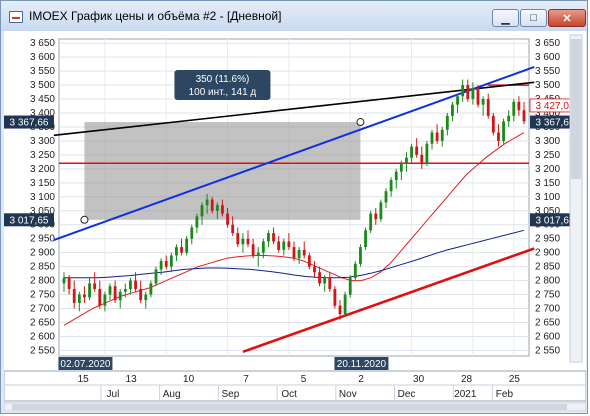 The height and width of the screenshot is (416, 590). What do you see at coordinates (505, 394) in the screenshot?
I see `x-month-label: Feb` at bounding box center [505, 394].